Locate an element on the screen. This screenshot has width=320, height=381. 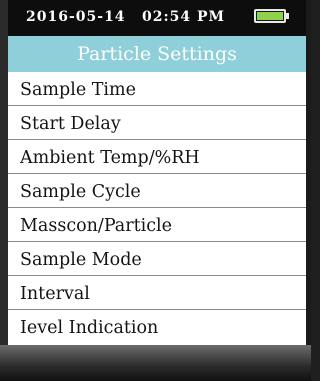
page-title: Particle Settings is located at coordinates (157, 54).